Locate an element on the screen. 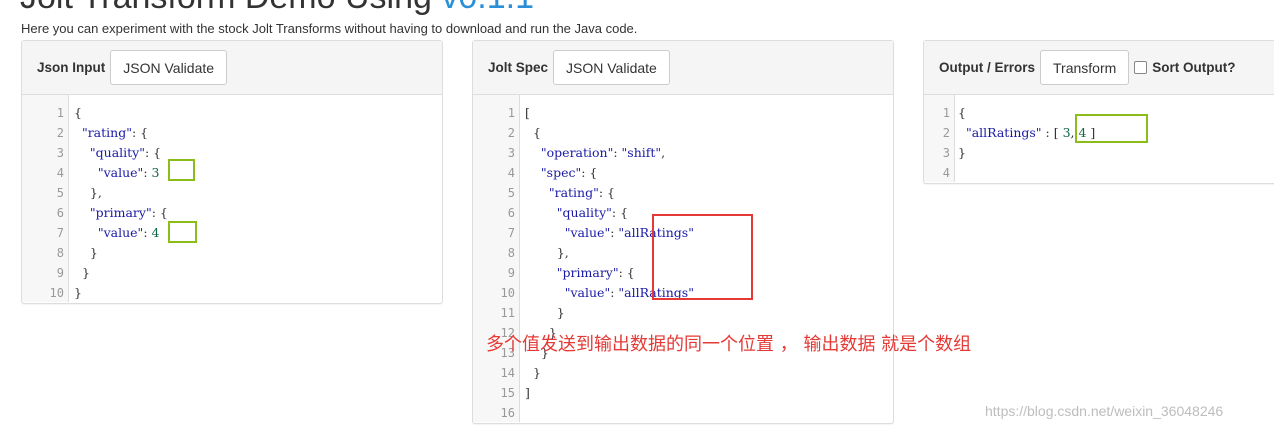  jolt-spec-panel-header: Jolt Spec JSON Validate is located at coordinates (683, 68).